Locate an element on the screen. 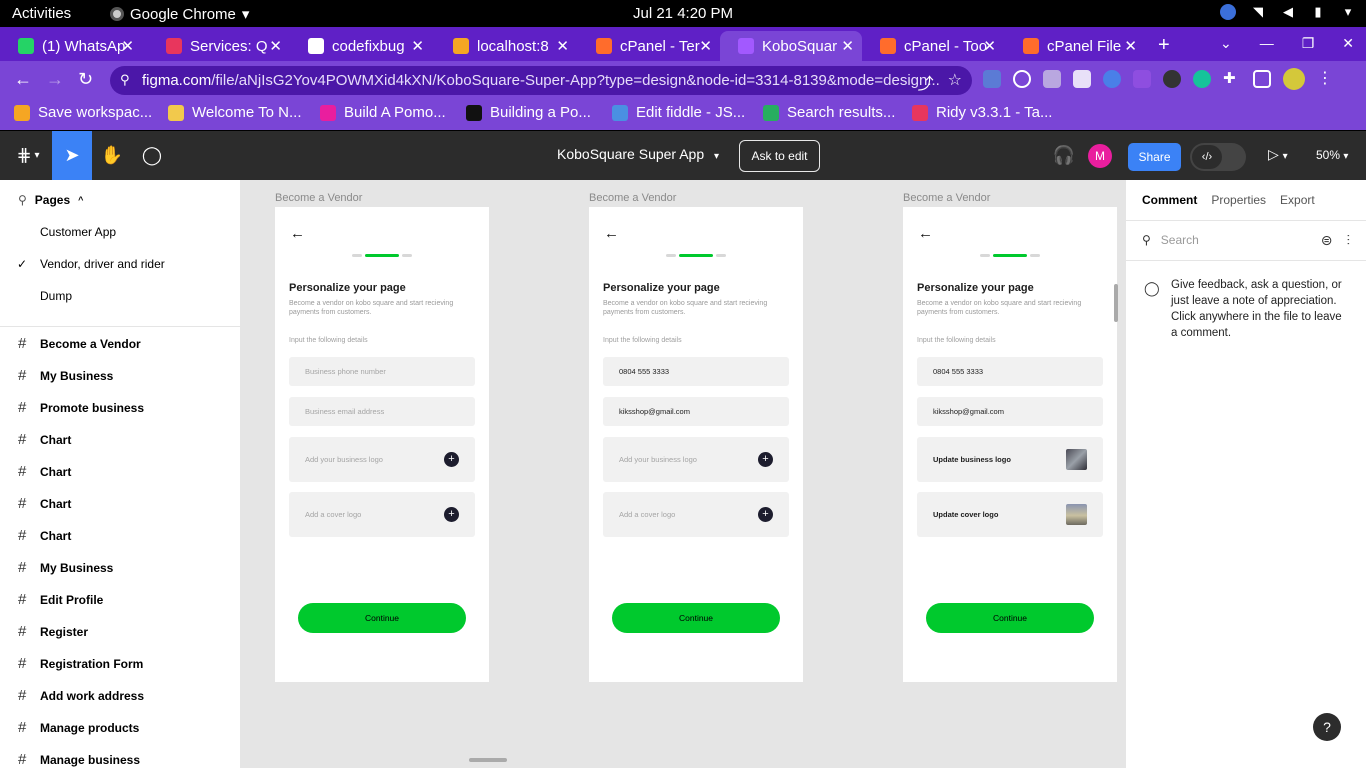  profile-avatar-icon is located at coordinates (1294, 79).